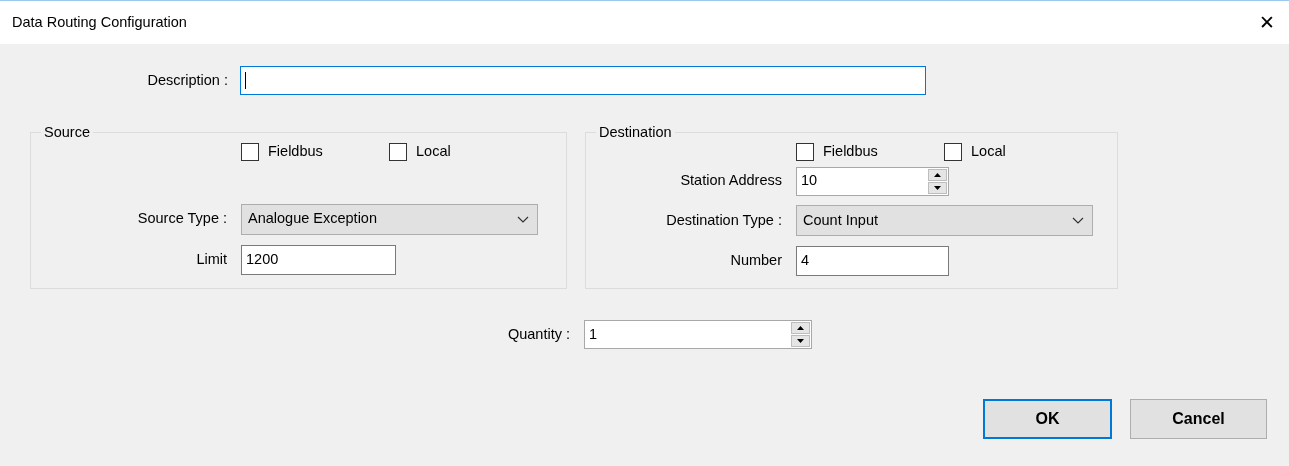 The height and width of the screenshot is (466, 1289). Describe the element at coordinates (635, 132) in the screenshot. I see `group-title: Destination` at that location.